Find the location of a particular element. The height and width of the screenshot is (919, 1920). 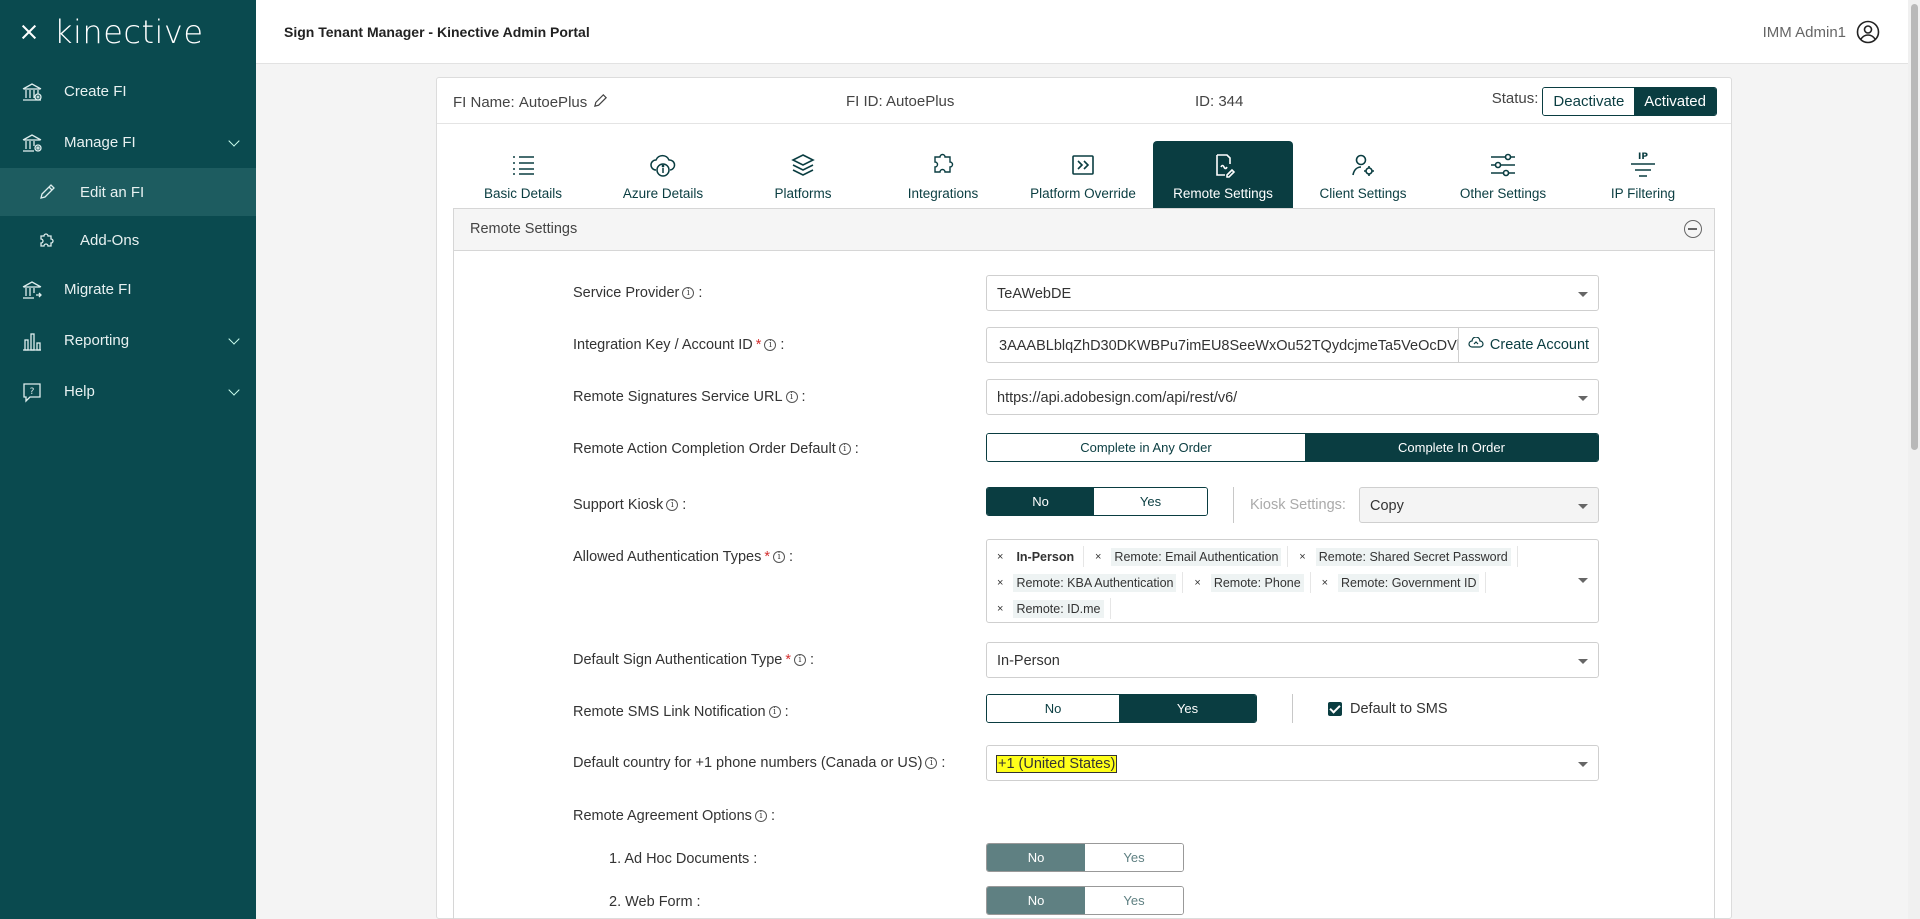

default-auth-select: In-Person is located at coordinates (1292, 660).